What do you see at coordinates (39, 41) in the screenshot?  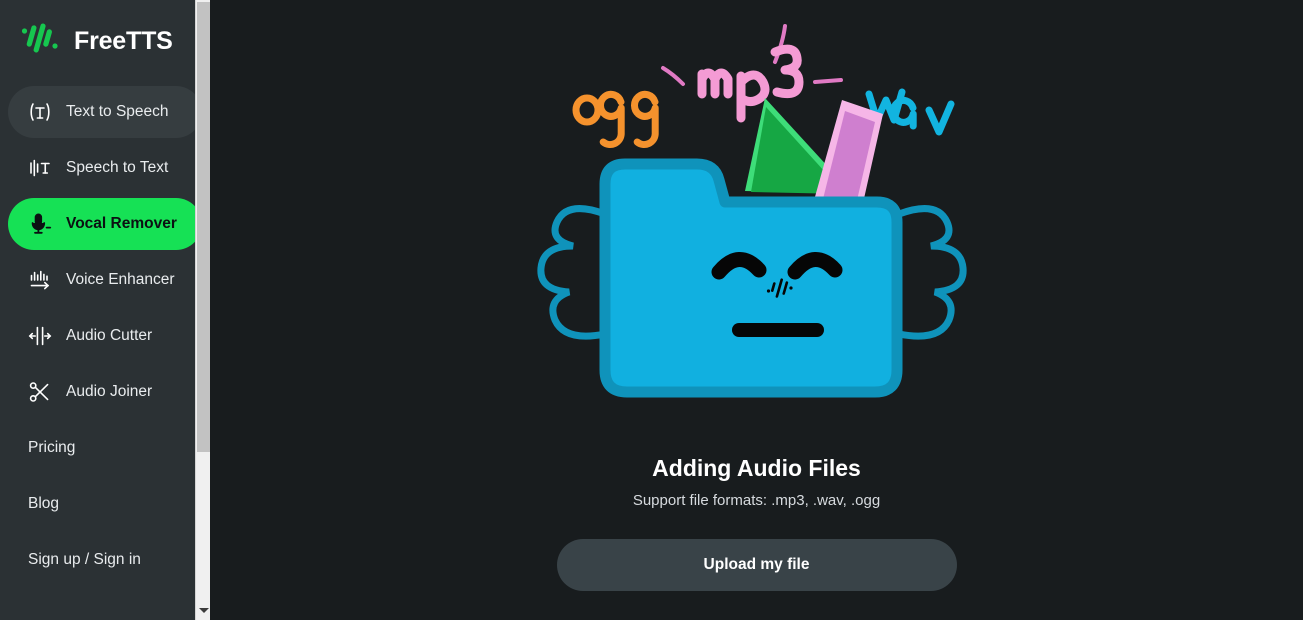 I see `freetts-waveform-logo-icon` at bounding box center [39, 41].